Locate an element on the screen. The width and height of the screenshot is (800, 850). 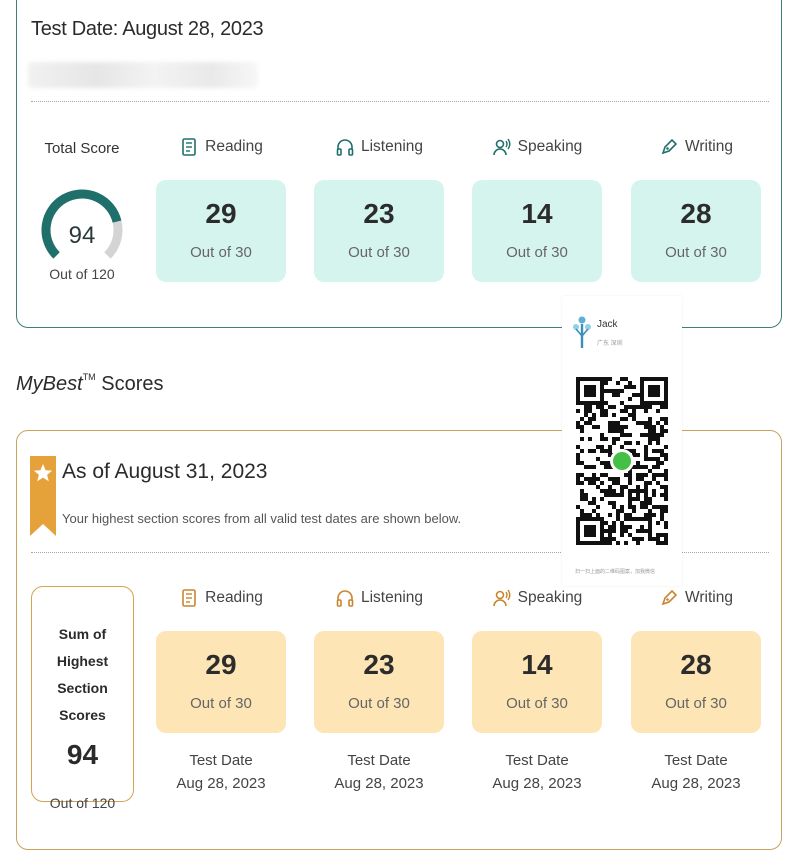
mybest-reading-date: Test Date Aug 28, 2023 is located at coordinates (221, 772).